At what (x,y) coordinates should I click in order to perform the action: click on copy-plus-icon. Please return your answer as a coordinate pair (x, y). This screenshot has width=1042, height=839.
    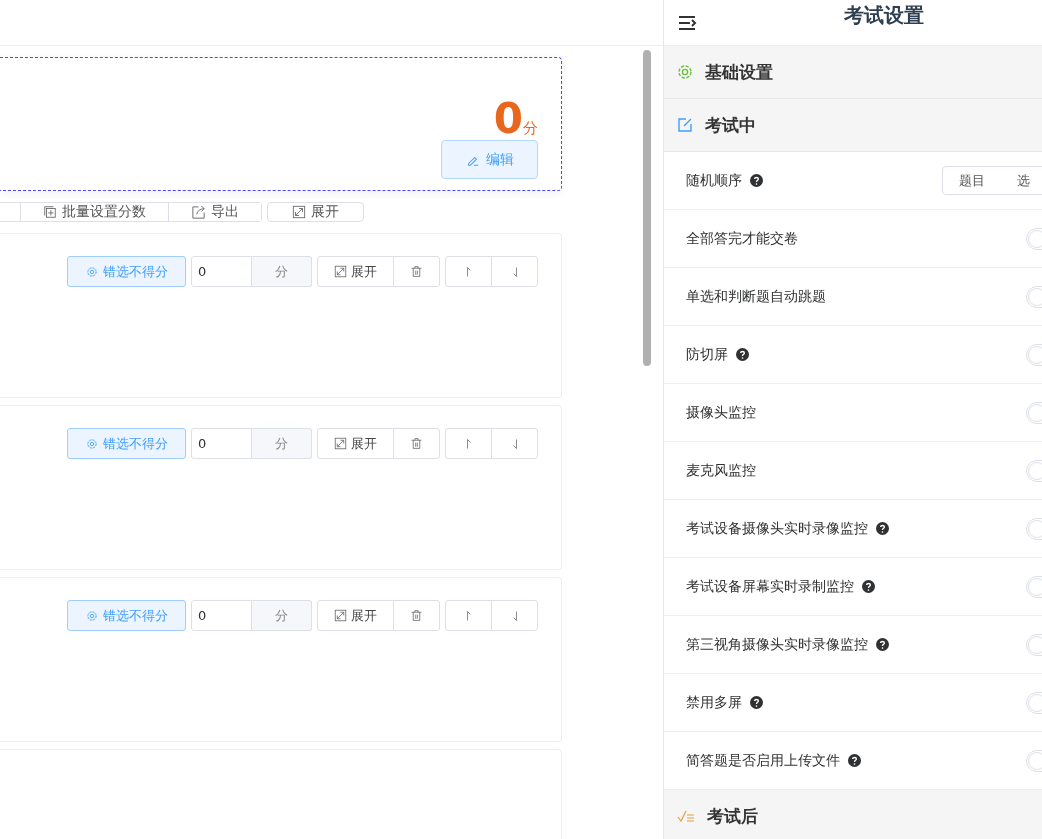
    Looking at the image, I should click on (50, 212).